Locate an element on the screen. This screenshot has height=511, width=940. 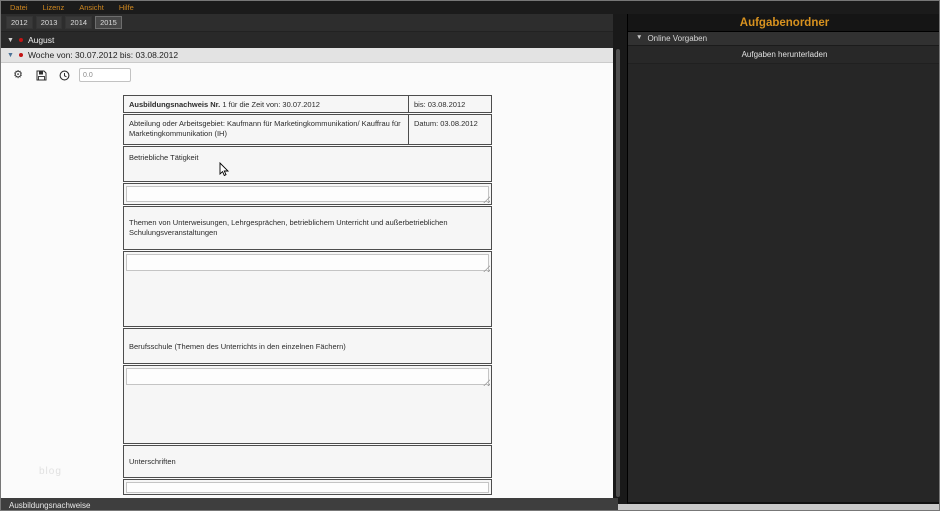
section-label-unterschriften: Unterschriften is located at coordinates (307, 461).